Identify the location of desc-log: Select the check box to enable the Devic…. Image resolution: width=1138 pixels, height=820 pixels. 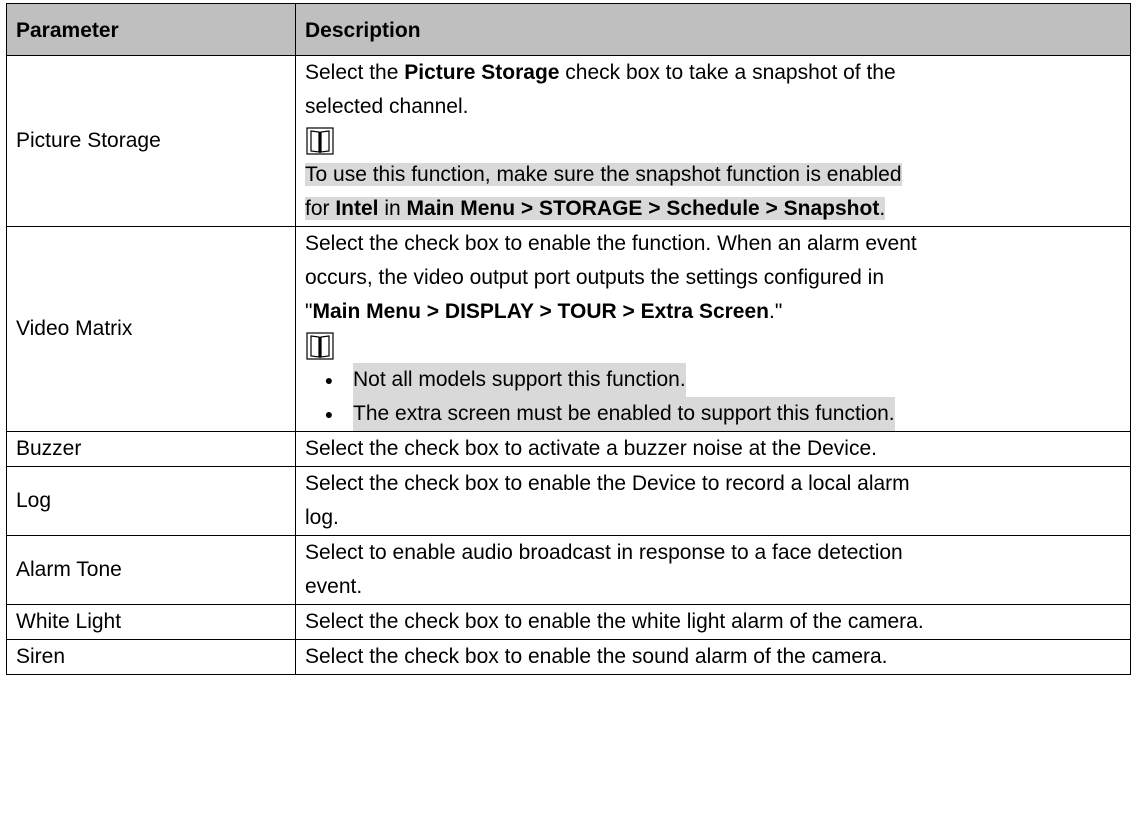
(713, 501).